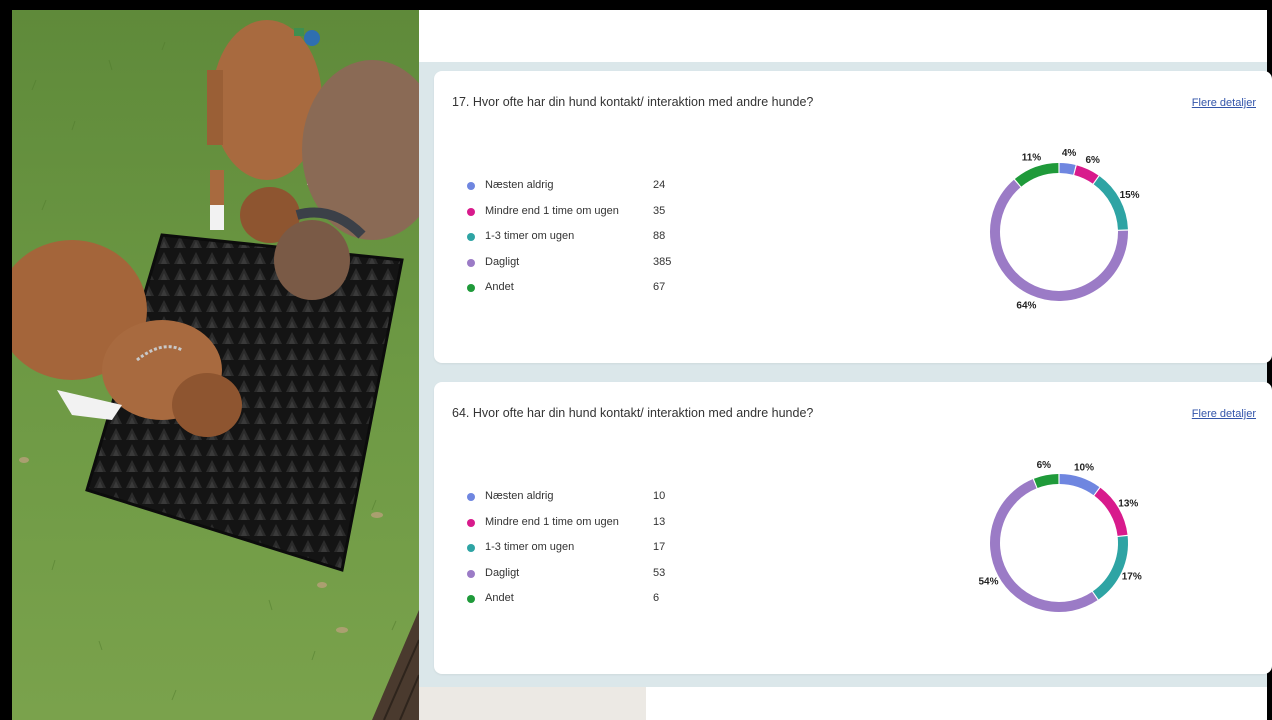  I want to click on donut-chart: 4% 6% 15% 64% 11%, so click(1065, 230).